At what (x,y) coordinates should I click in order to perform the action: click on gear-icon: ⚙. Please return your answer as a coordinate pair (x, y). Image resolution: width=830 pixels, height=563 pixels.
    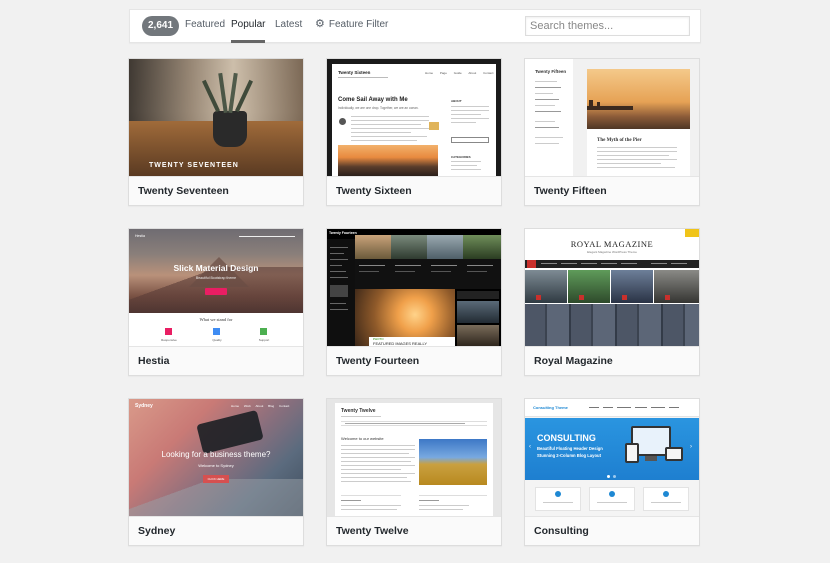
    Looking at the image, I should click on (320, 24).